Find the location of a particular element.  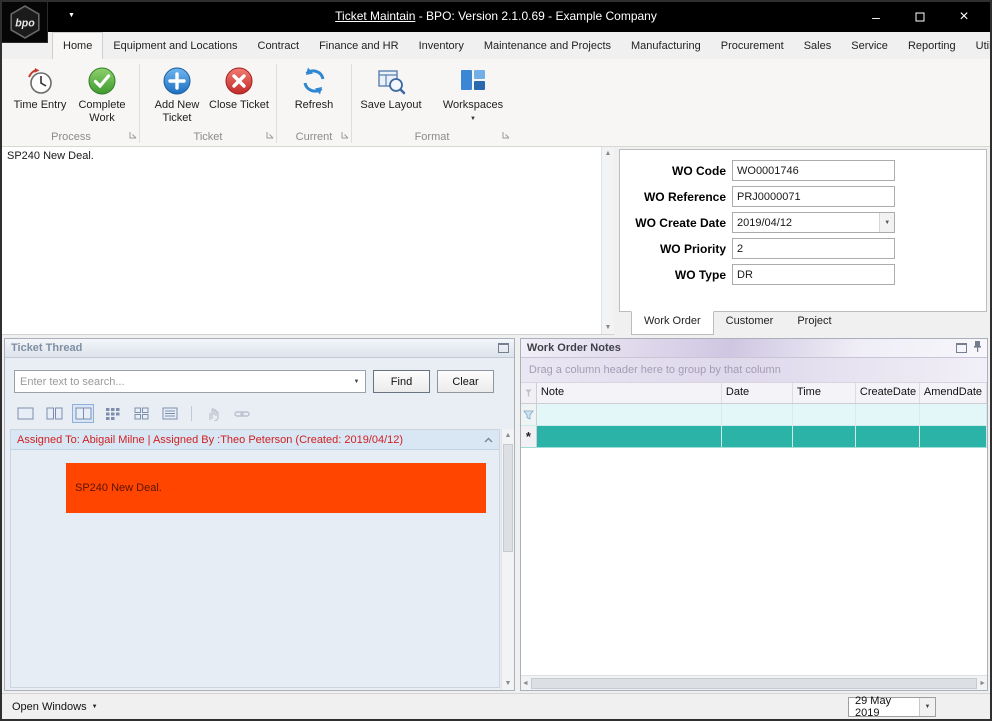

app-menu-button: bpo is located at coordinates (25, 22).